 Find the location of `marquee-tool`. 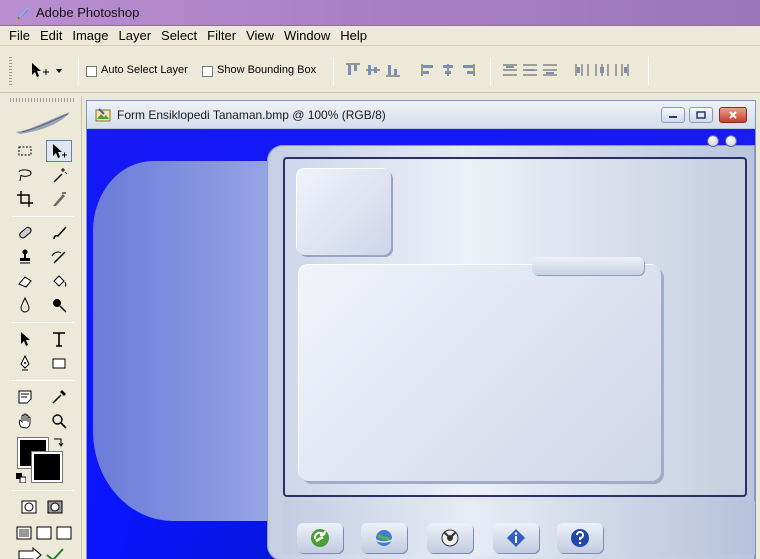

marquee-tool is located at coordinates (25, 151).